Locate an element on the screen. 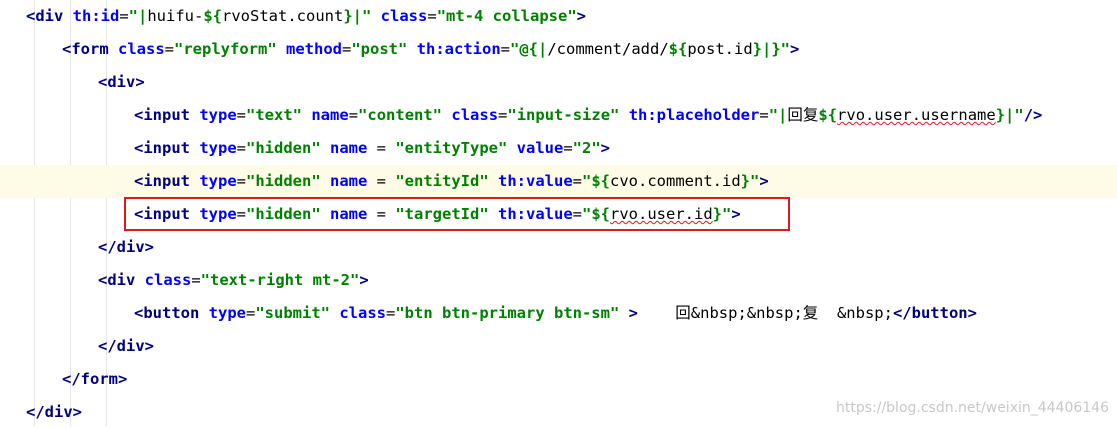 This screenshot has height=429, width=1117. code-token: </button> is located at coordinates (934, 313).